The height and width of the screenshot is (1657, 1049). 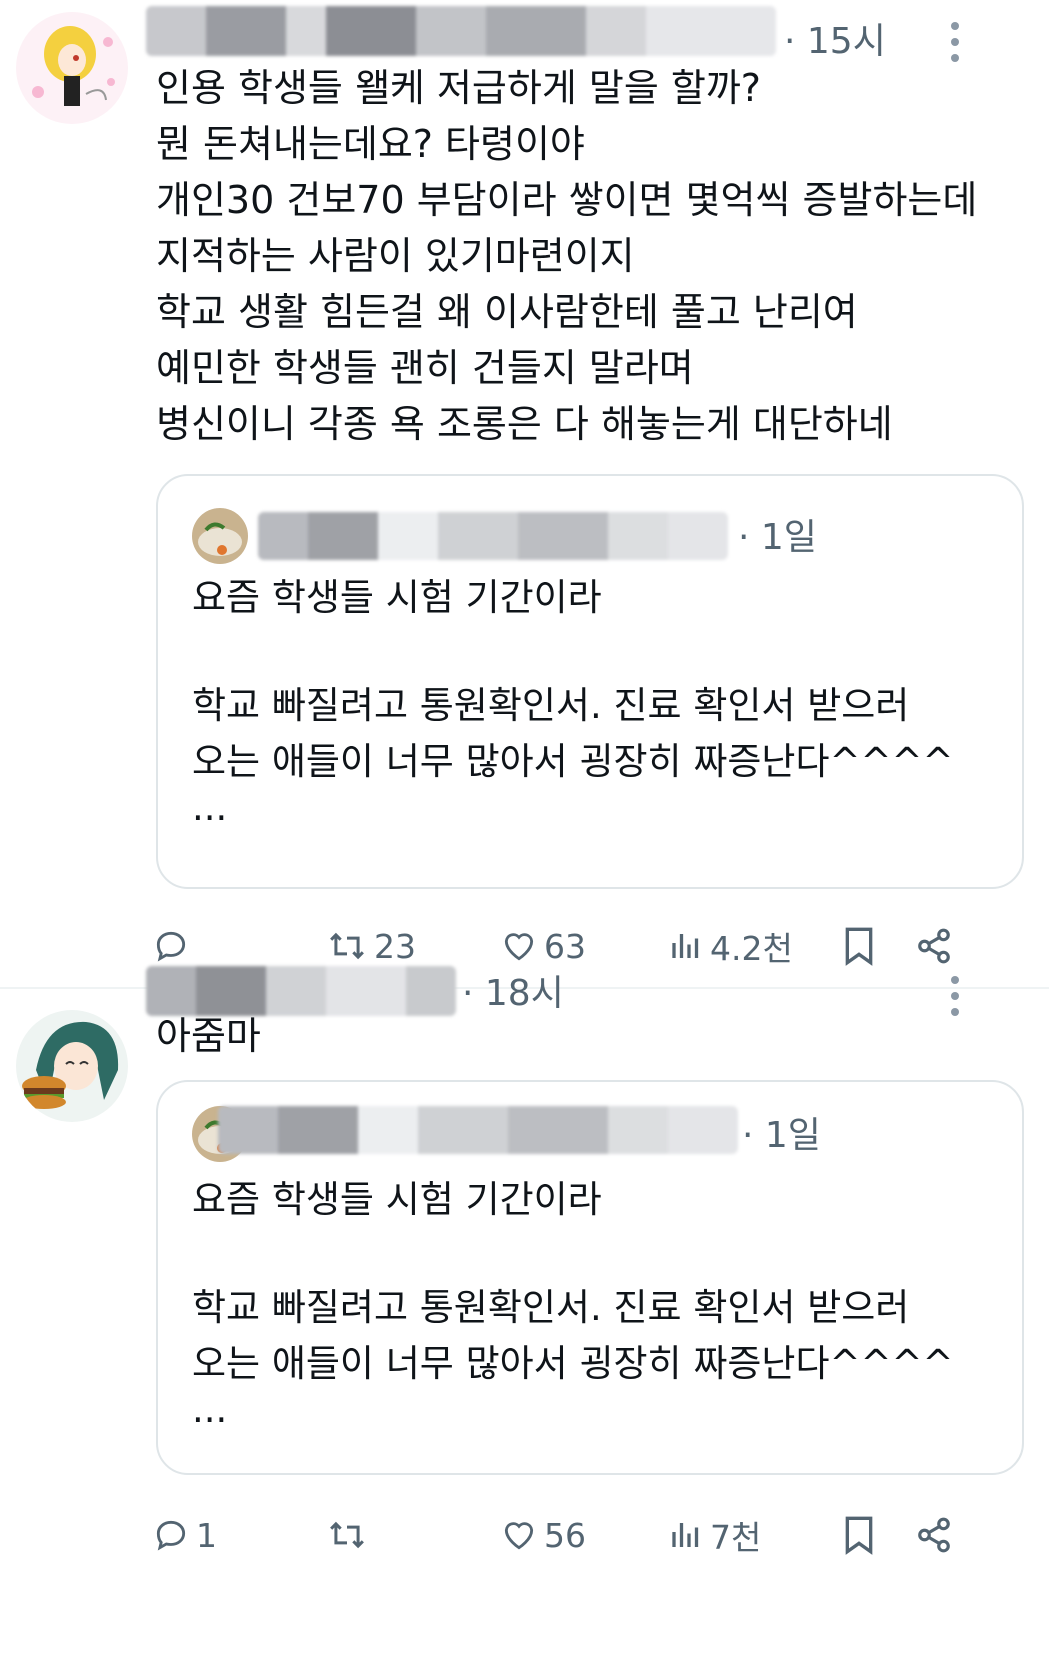 What do you see at coordinates (425, 368) in the screenshot?
I see `tweet-text-line: 예민한 학생들 괜히 건들지 말라며` at bounding box center [425, 368].